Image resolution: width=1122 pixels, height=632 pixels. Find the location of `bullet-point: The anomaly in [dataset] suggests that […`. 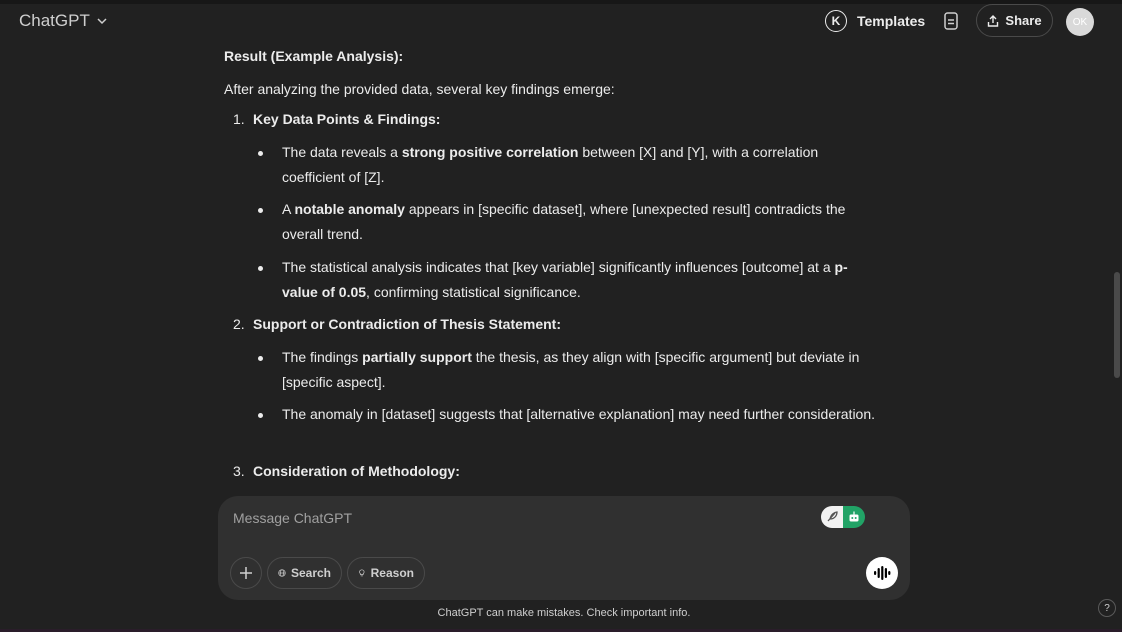

bullet-point: The anomaly in [dataset] suggests that [… is located at coordinates (570, 414).